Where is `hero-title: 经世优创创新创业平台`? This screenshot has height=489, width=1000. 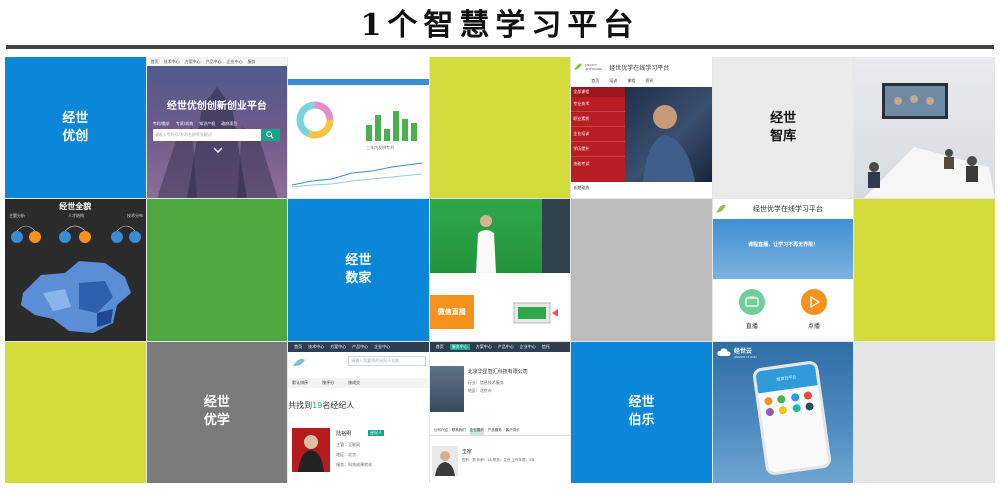
hero-title: 经世优创创新创业平台 is located at coordinates (216, 106).